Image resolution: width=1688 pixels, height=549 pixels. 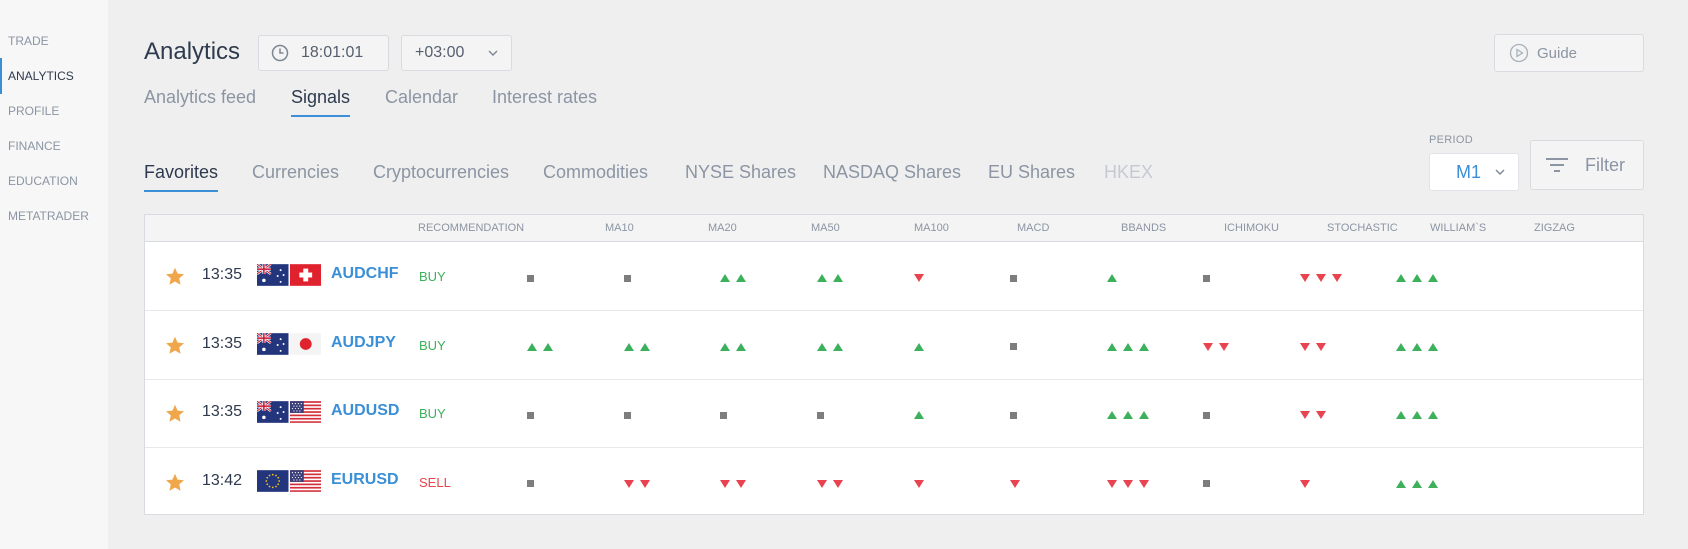 What do you see at coordinates (892, 177) in the screenshot?
I see `subtab-nasdaq-shares: NASDAQ Shares` at bounding box center [892, 177].